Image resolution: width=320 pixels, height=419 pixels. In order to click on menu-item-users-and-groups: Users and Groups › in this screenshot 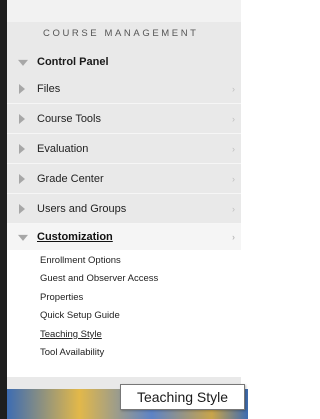, I will do `click(124, 209)`.